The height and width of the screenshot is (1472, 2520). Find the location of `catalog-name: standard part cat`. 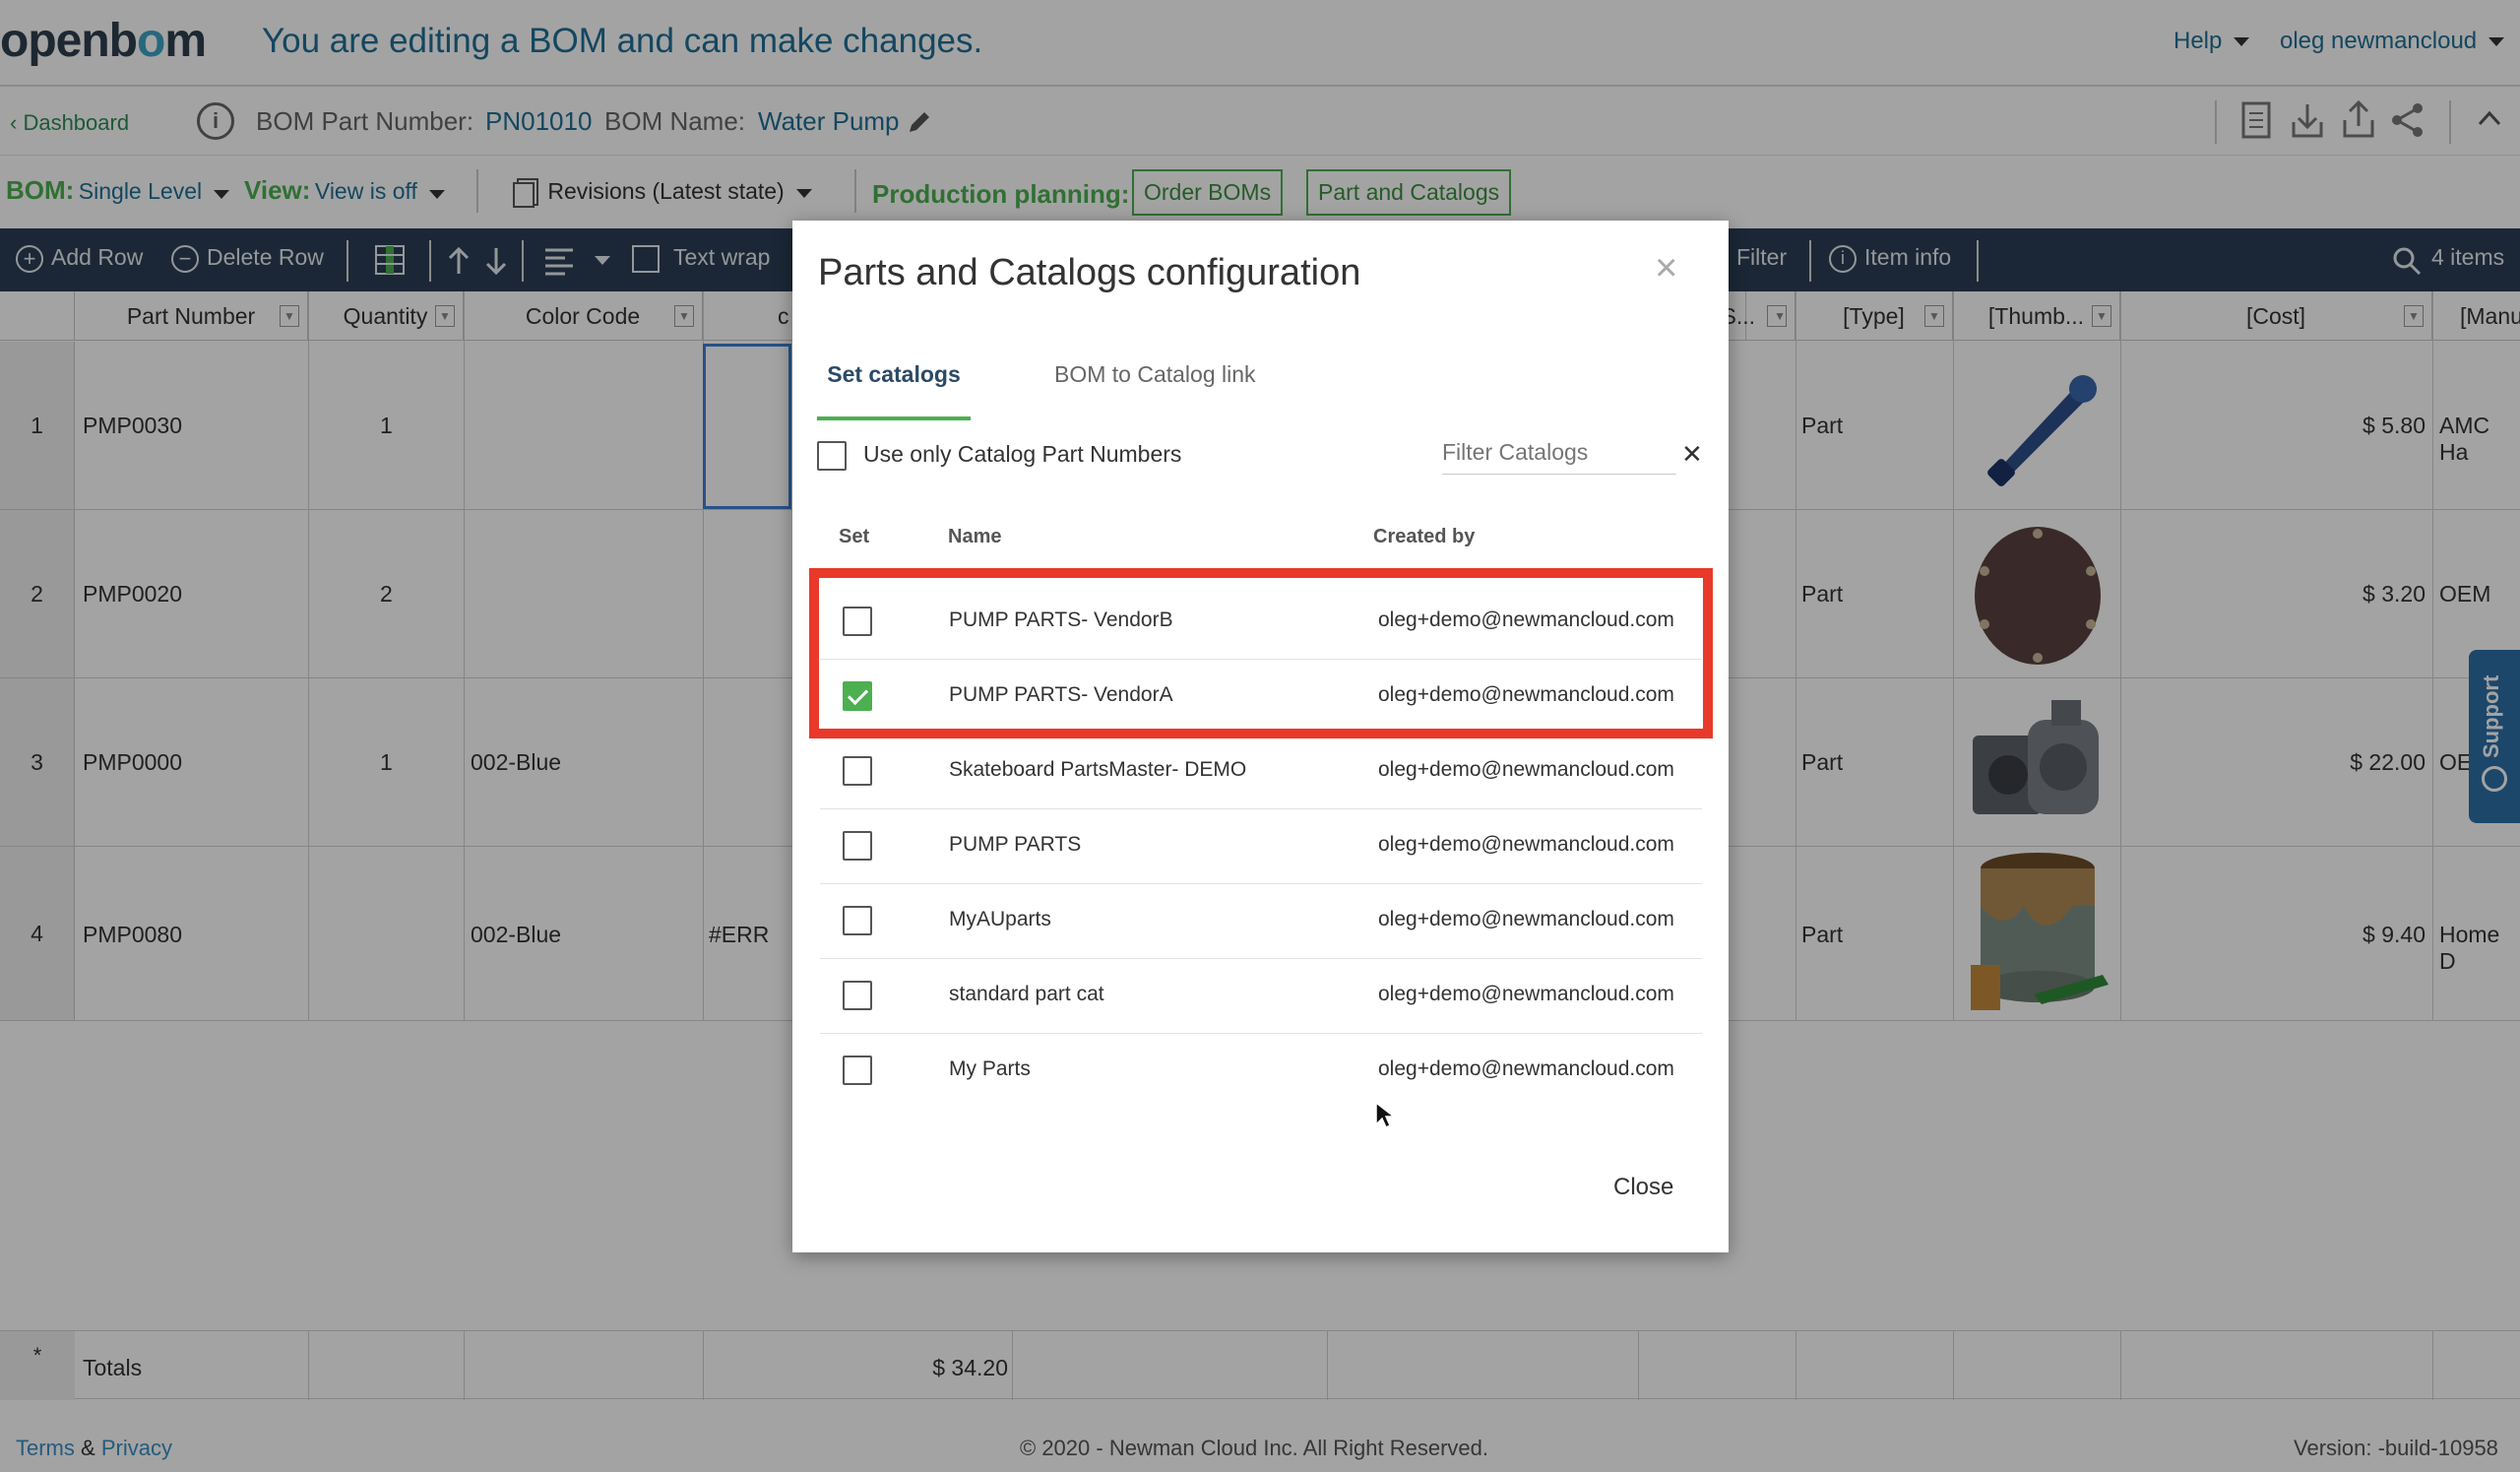

catalog-name: standard part cat is located at coordinates (1026, 994).